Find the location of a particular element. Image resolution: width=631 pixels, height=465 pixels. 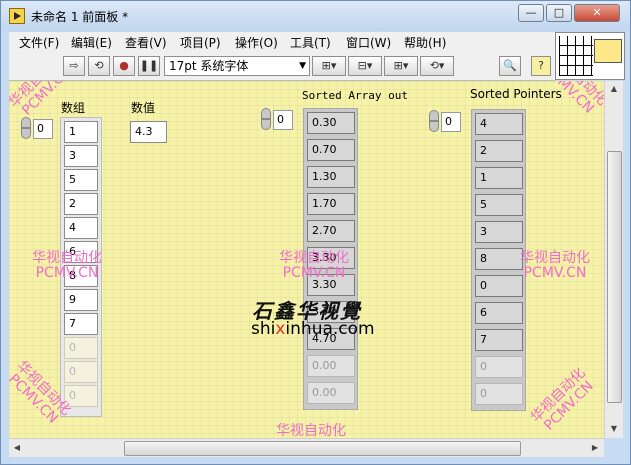

abort-button: ● is located at coordinates (124, 66).